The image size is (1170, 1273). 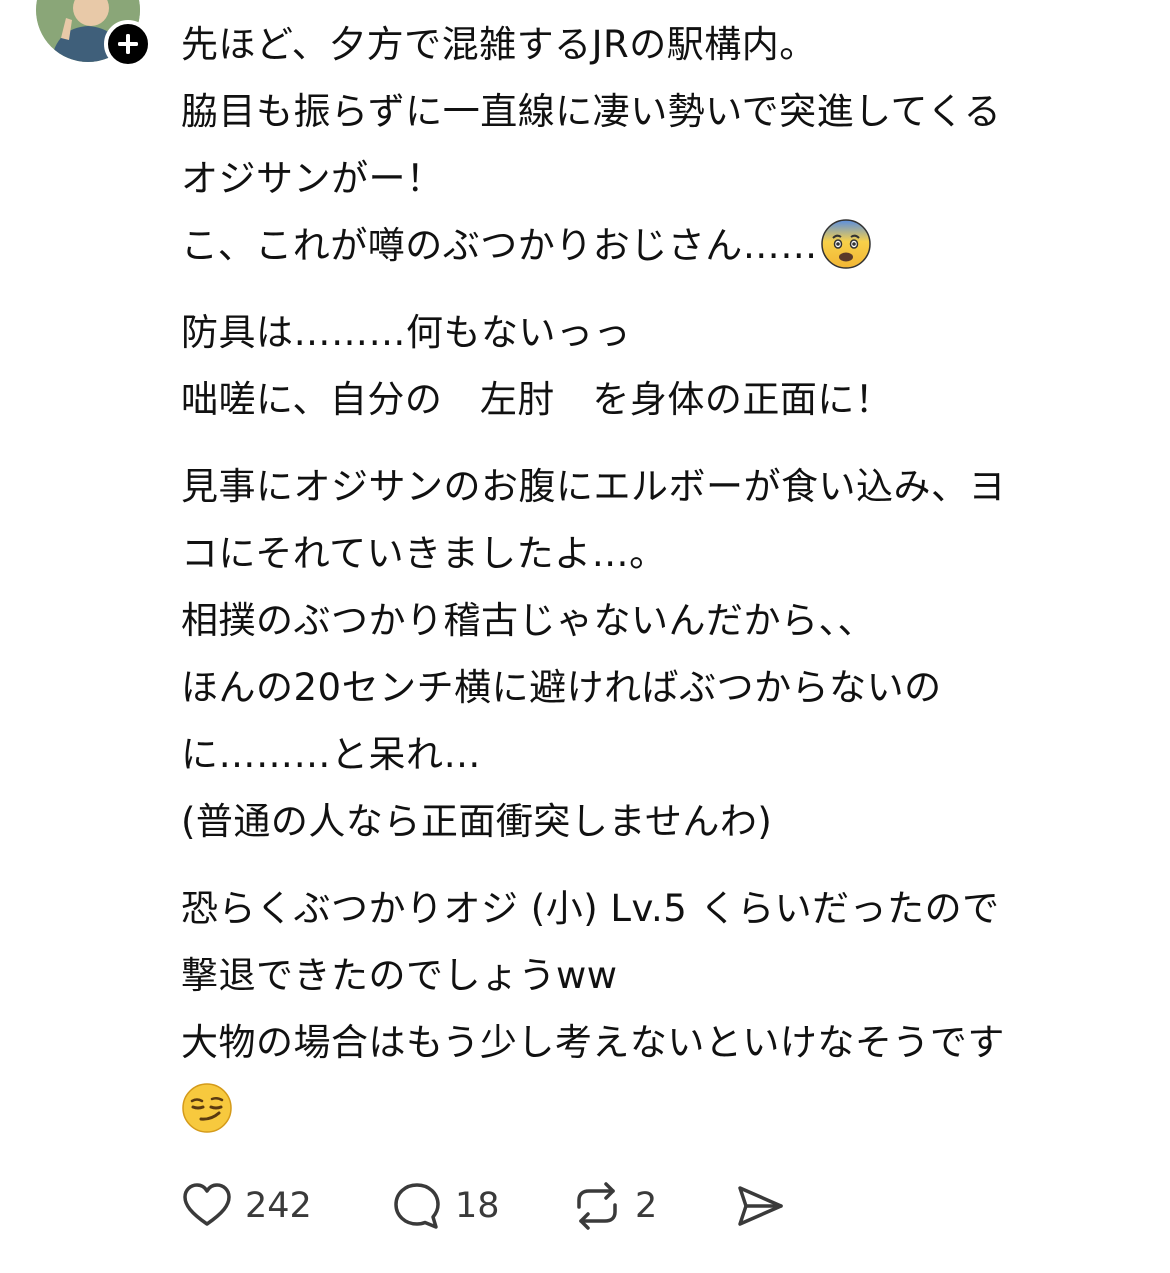 I want to click on share-button, so click(x=760, y=1206).